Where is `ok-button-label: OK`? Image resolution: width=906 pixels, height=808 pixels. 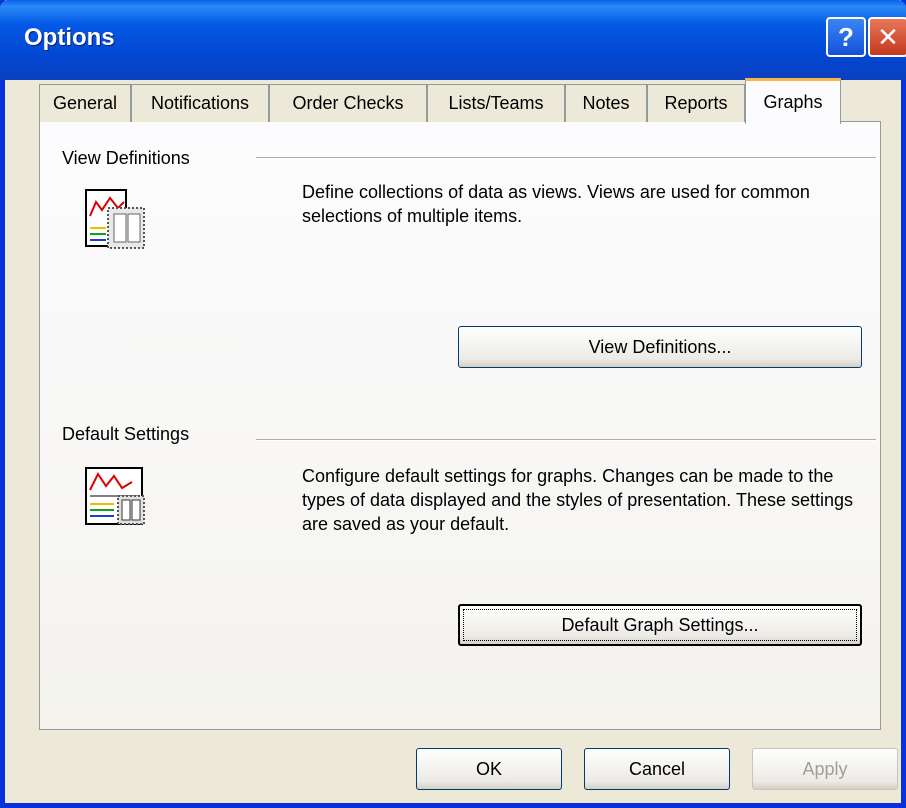 ok-button-label: OK is located at coordinates (488, 768).